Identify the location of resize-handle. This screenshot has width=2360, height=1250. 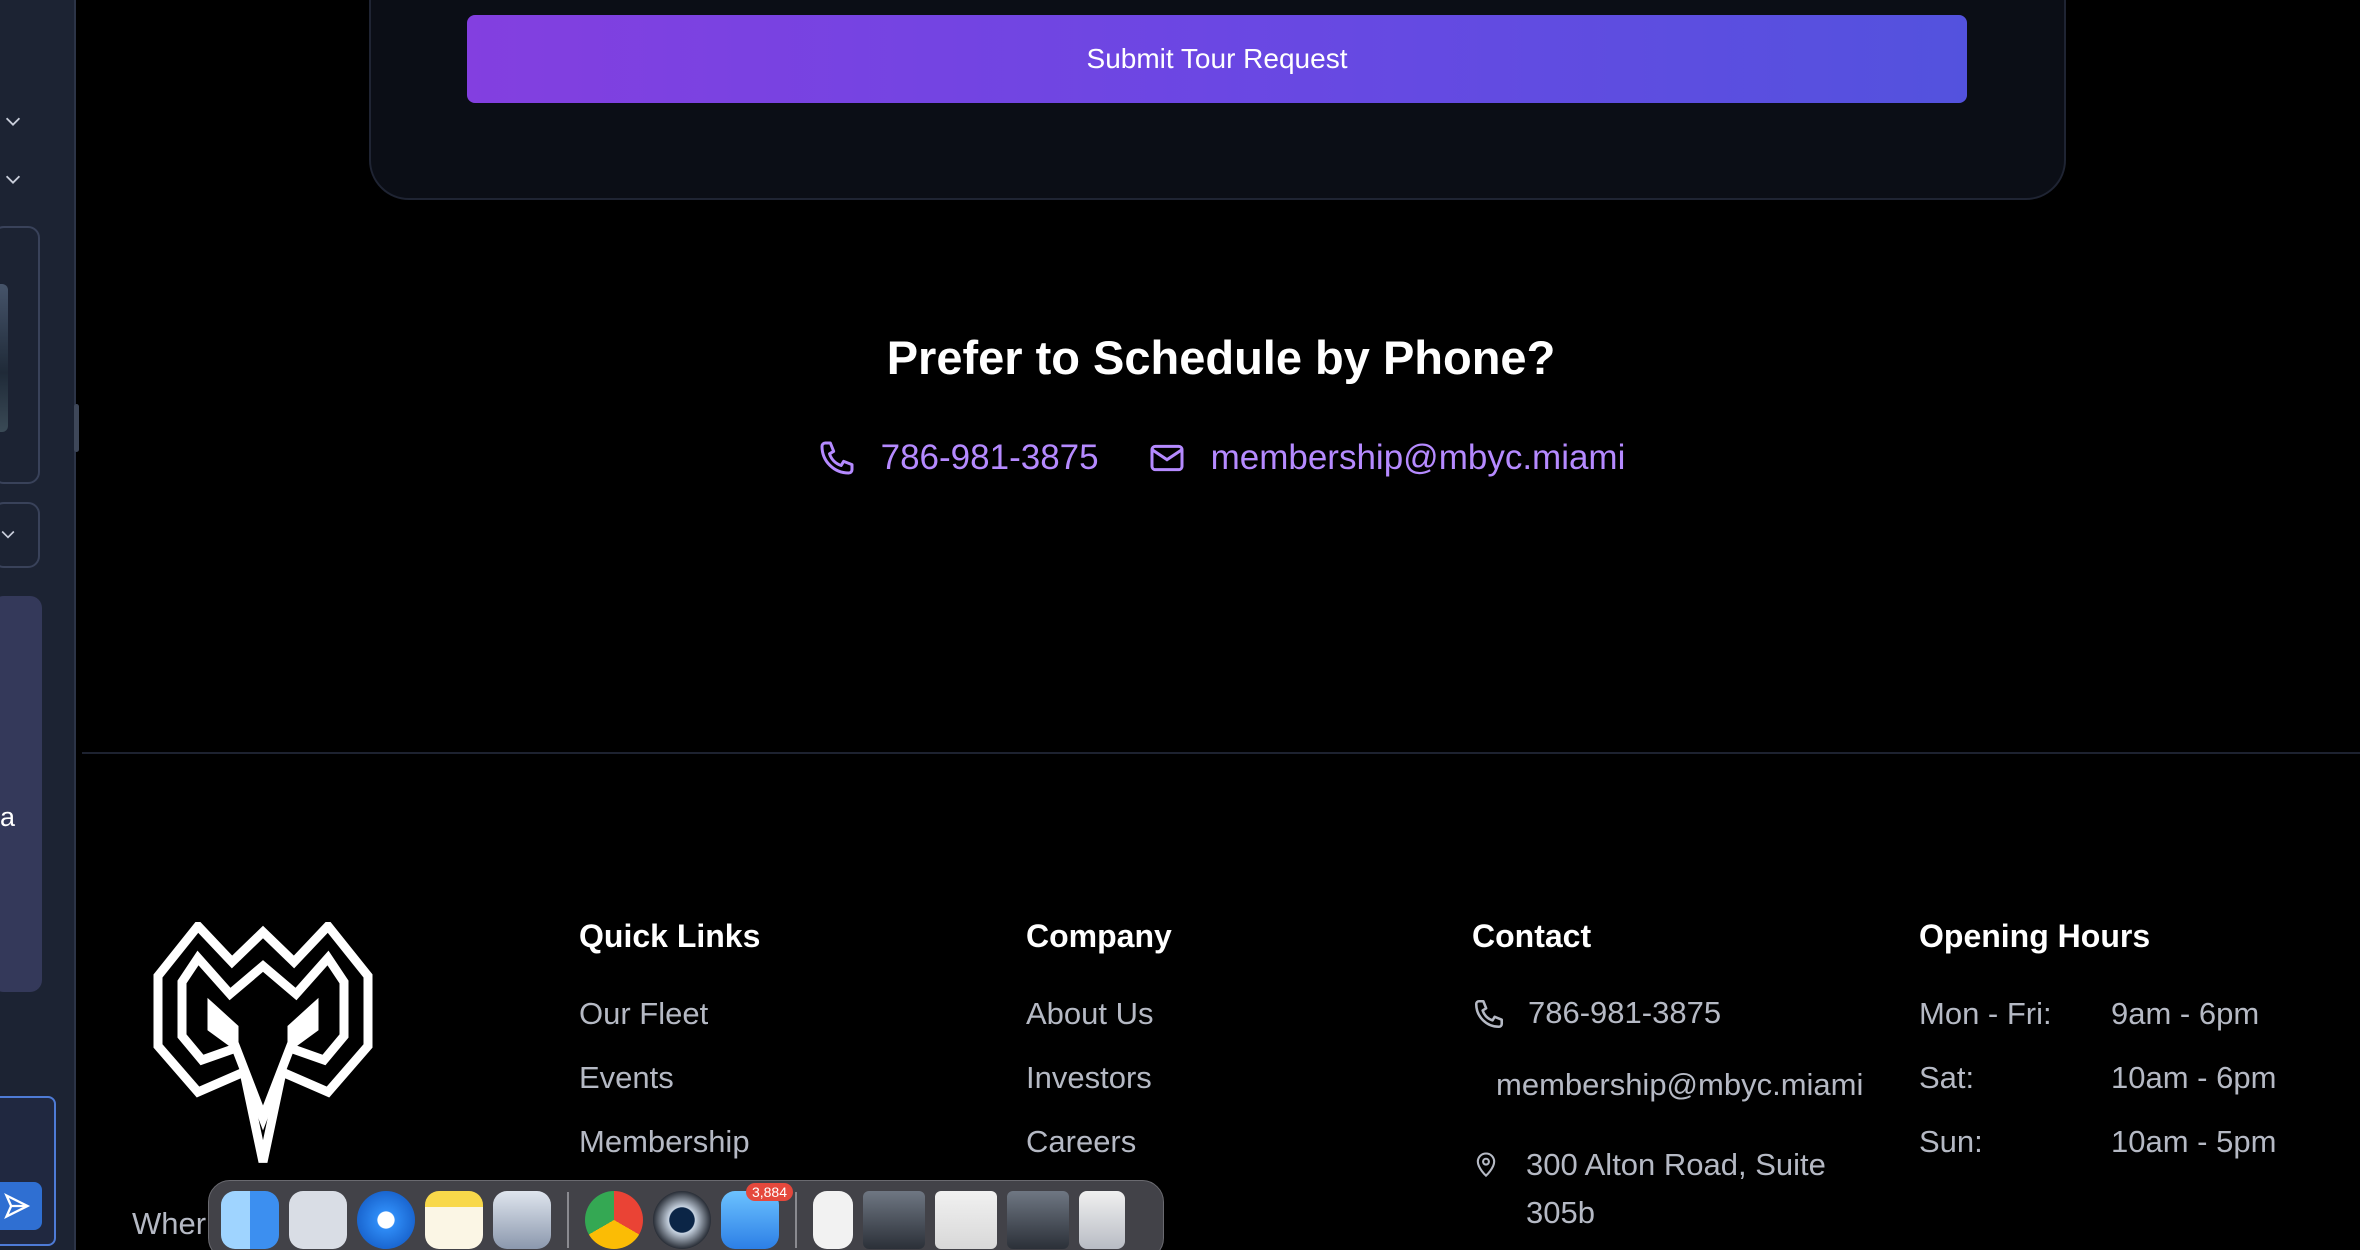
(76, 428).